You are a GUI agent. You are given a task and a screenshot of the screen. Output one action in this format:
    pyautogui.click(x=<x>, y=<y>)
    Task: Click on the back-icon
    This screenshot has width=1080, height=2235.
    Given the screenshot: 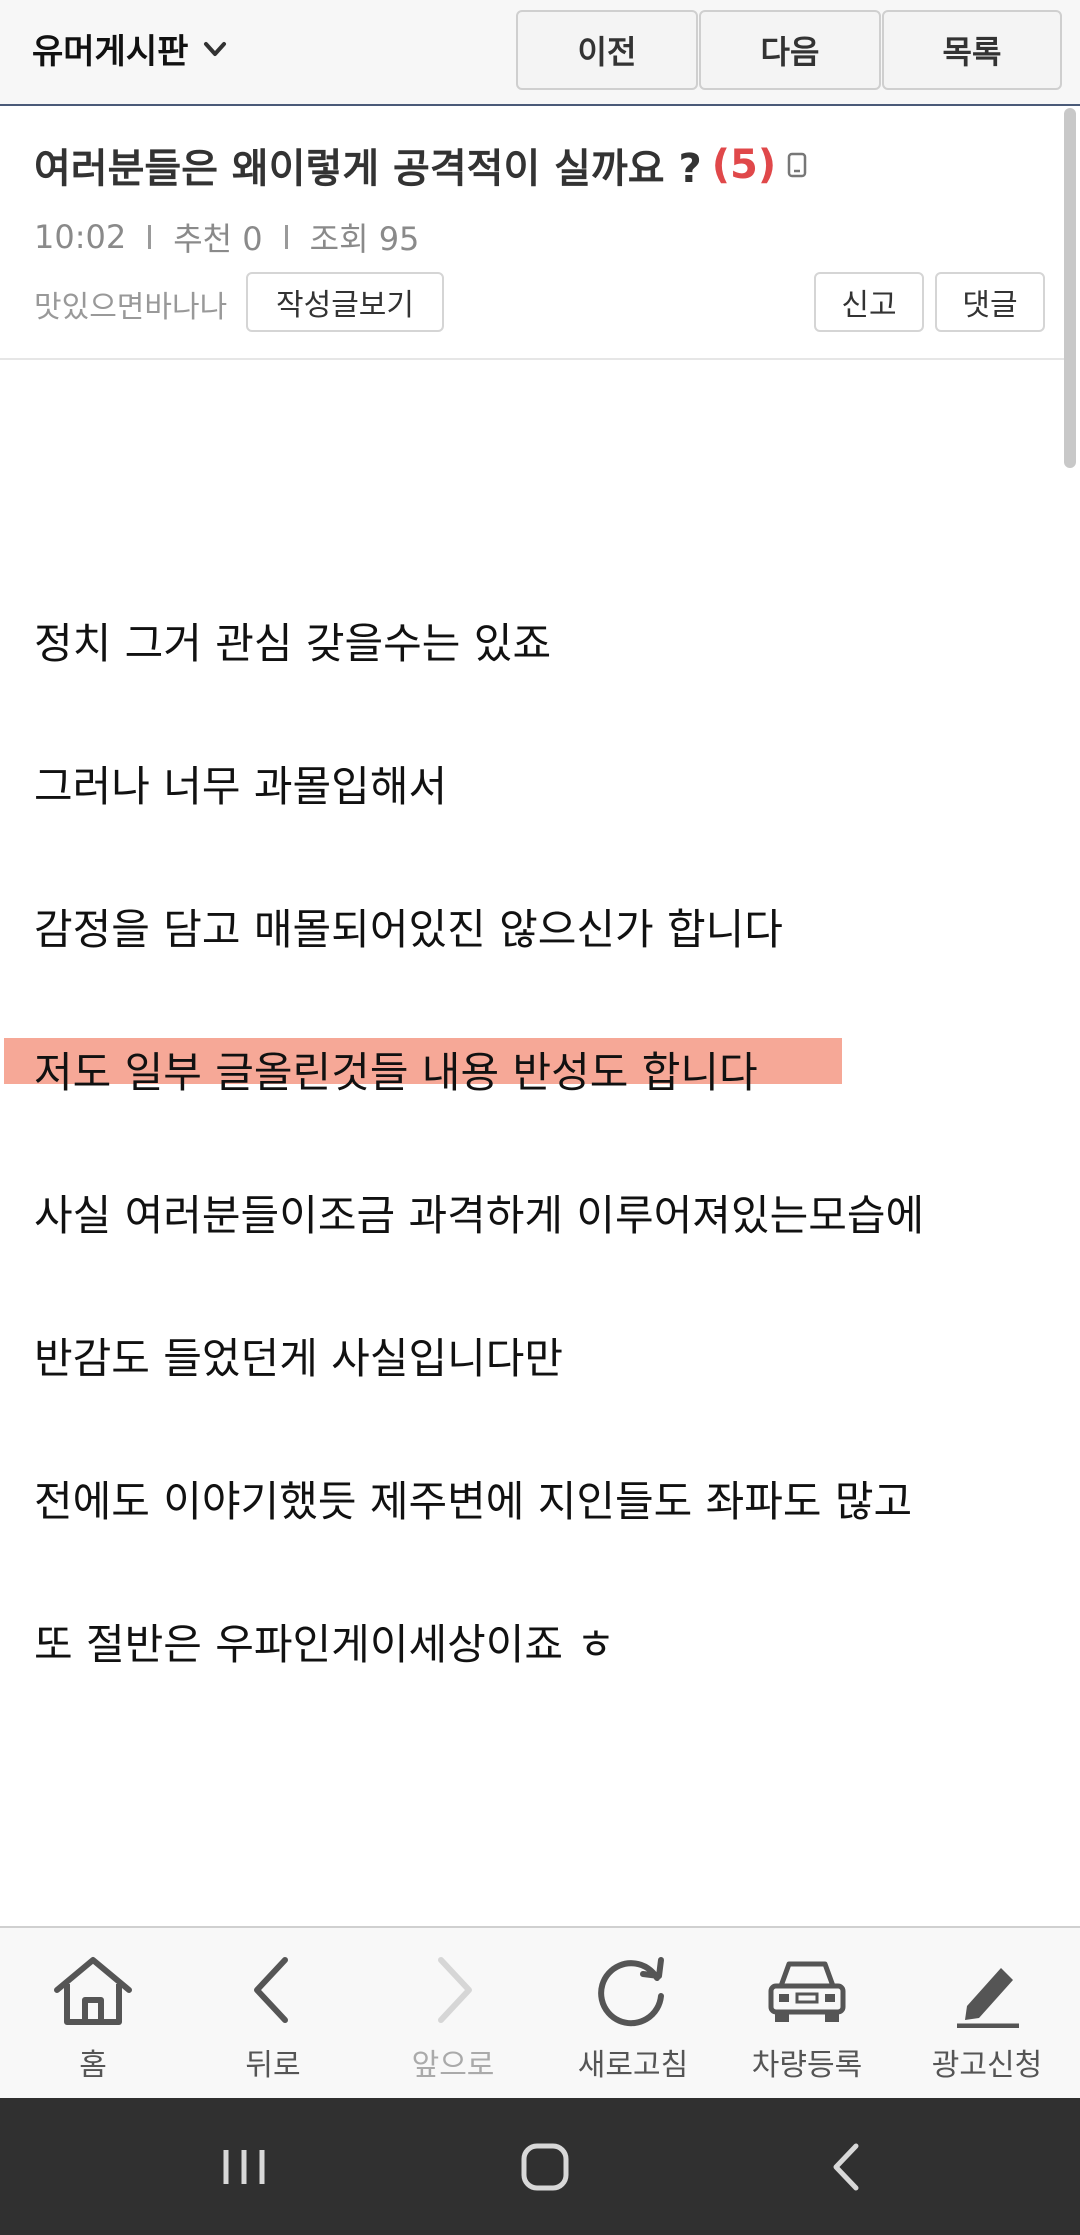 What is the action you would take?
    pyautogui.click(x=271, y=1990)
    